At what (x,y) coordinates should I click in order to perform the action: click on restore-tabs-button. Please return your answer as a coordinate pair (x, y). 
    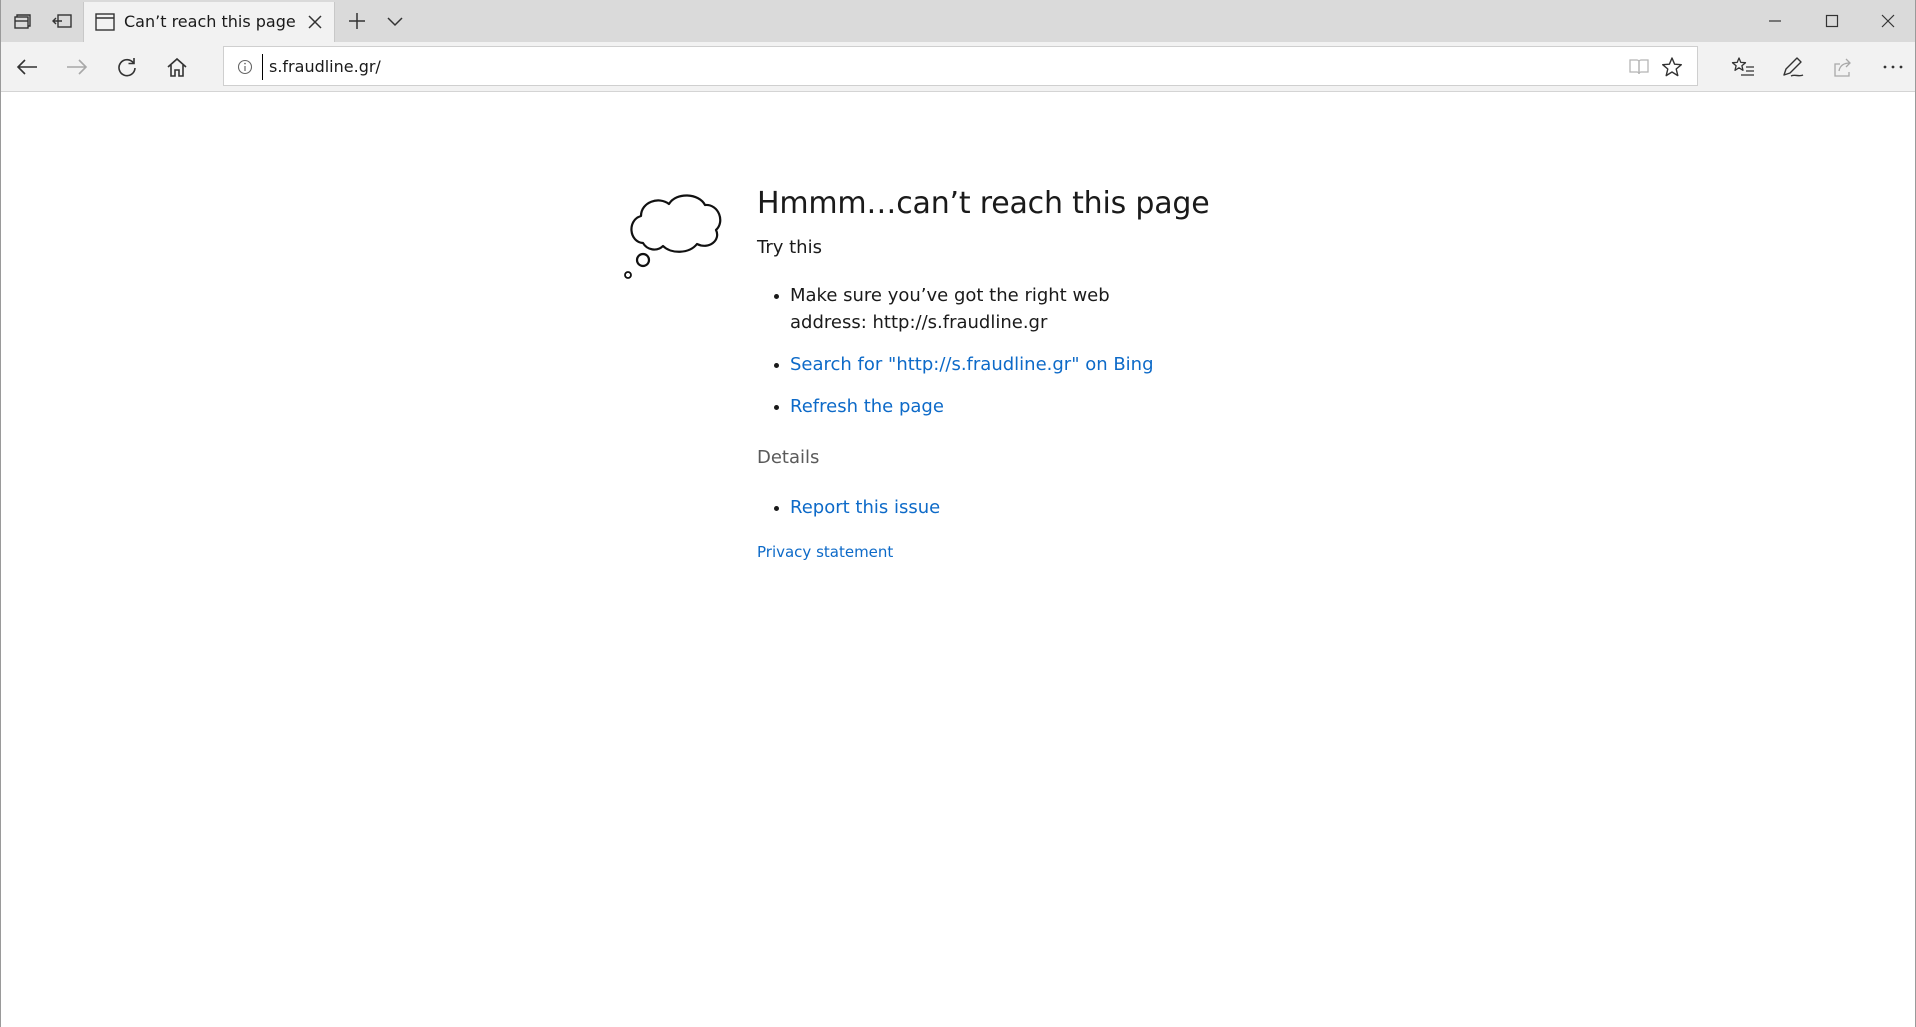
    Looking at the image, I should click on (62, 21).